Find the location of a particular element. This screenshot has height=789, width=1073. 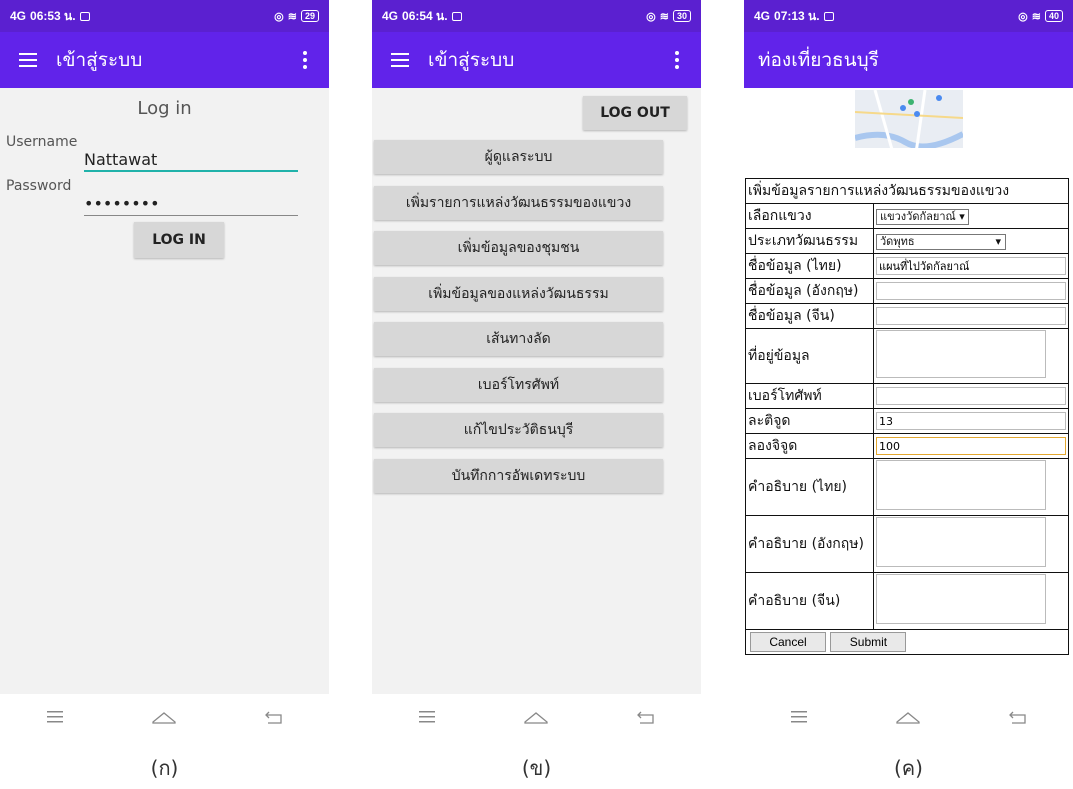

menu-add-culture-list-button: เพิ่มรายการแหล่งวัฒนธรรมของแขวง is located at coordinates (518, 202).